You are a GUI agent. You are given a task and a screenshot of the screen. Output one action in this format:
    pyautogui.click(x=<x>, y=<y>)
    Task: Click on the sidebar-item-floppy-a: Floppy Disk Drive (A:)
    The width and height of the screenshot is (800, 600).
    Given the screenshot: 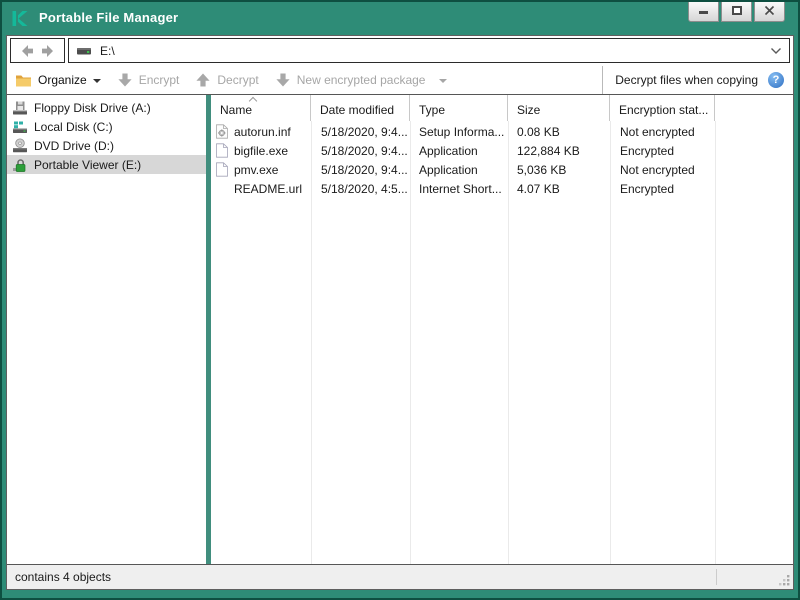 What is the action you would take?
    pyautogui.click(x=106, y=107)
    